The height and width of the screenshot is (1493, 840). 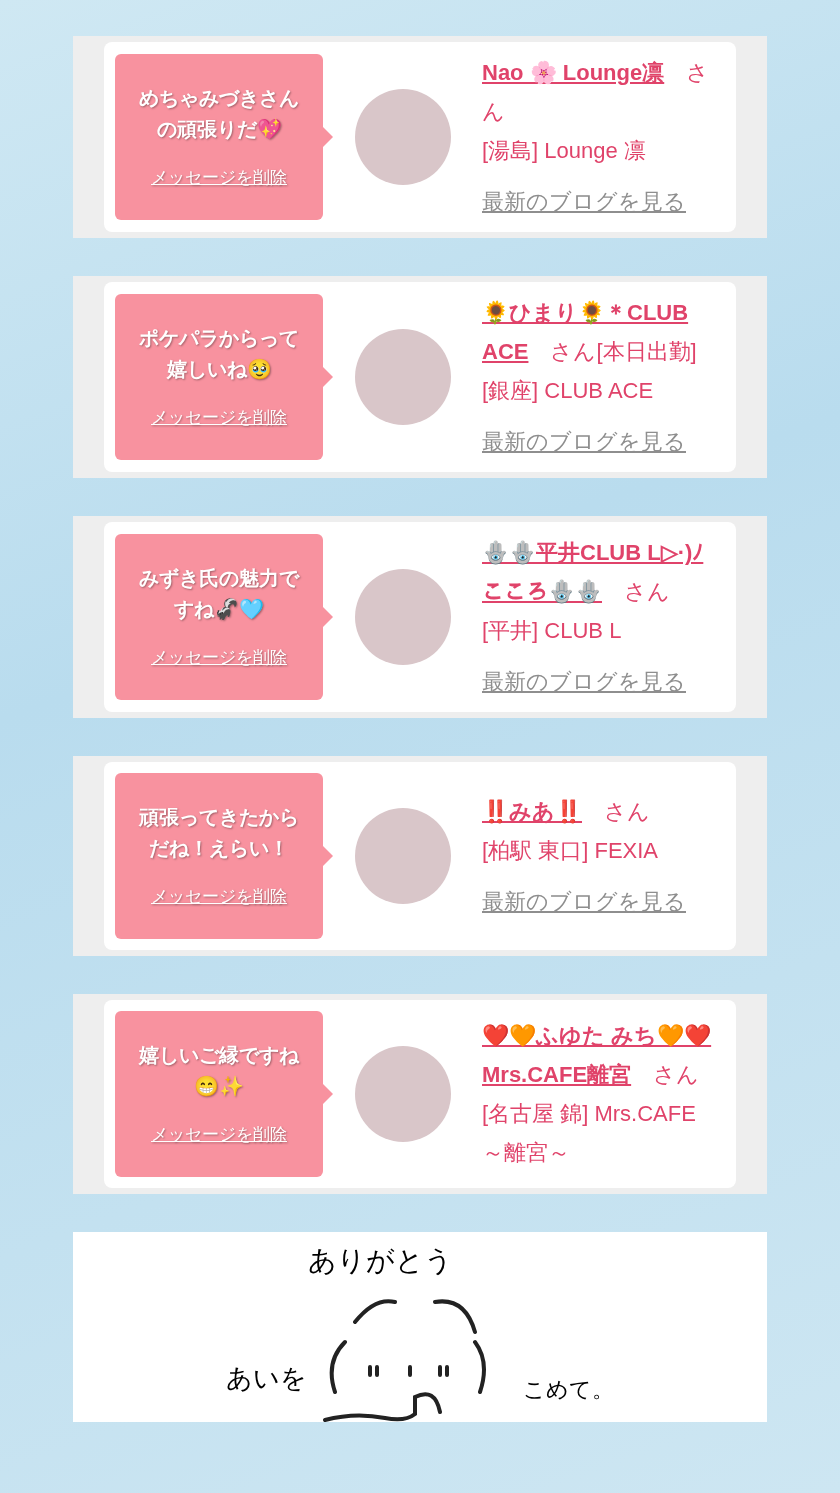 I want to click on note-text: こめて。, so click(x=568, y=1390).